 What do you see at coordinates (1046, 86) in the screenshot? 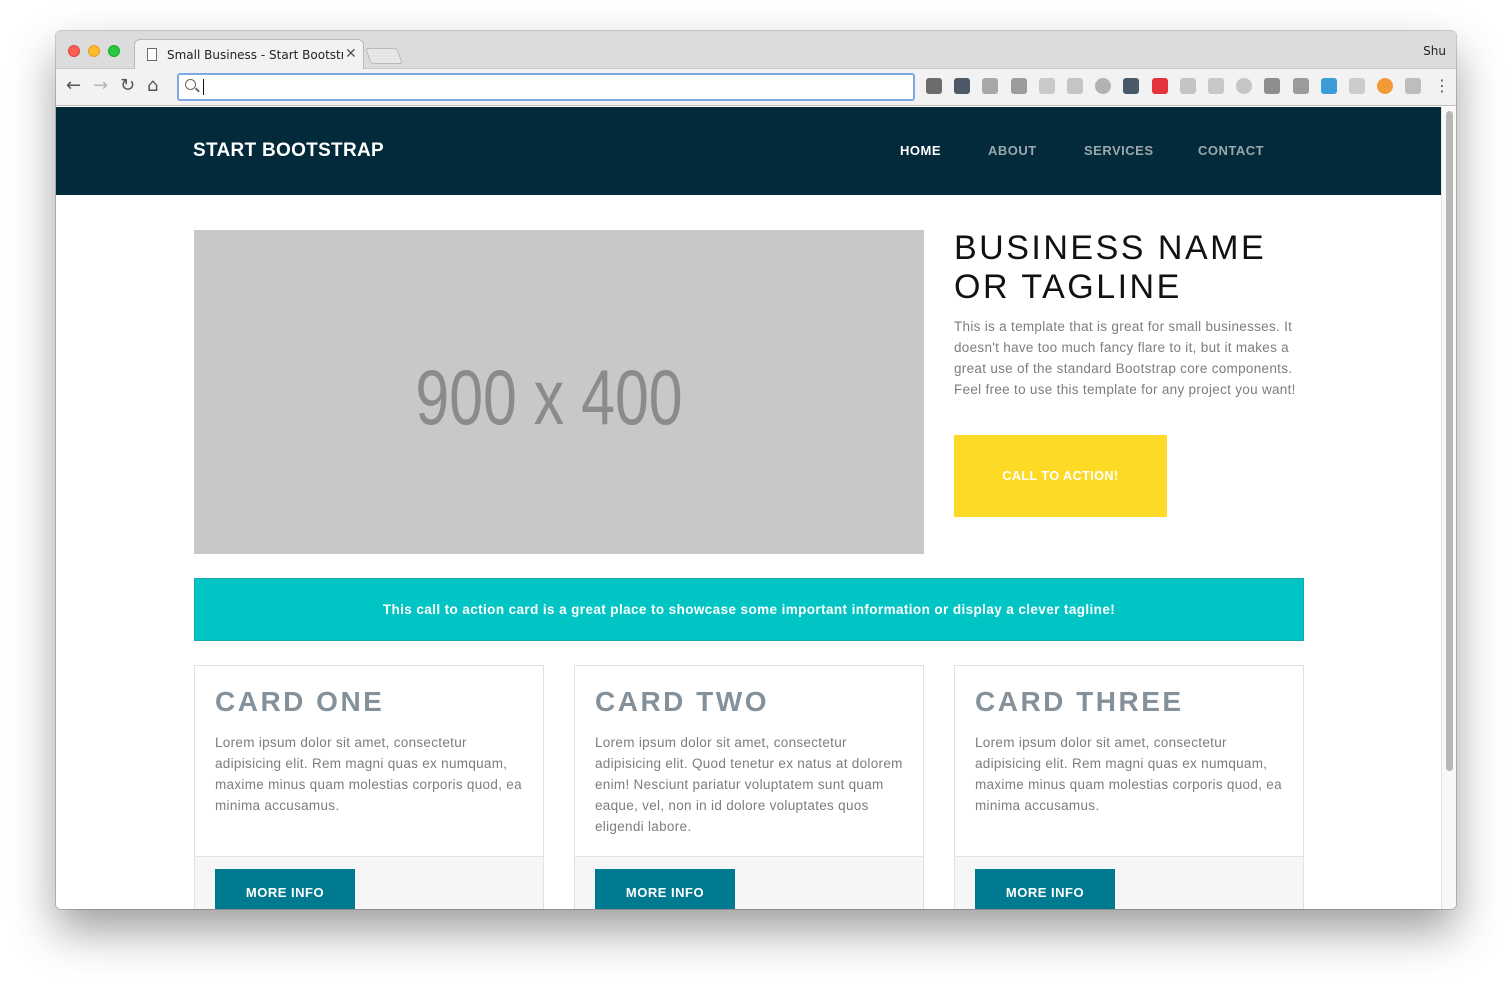
I see `react-icon` at bounding box center [1046, 86].